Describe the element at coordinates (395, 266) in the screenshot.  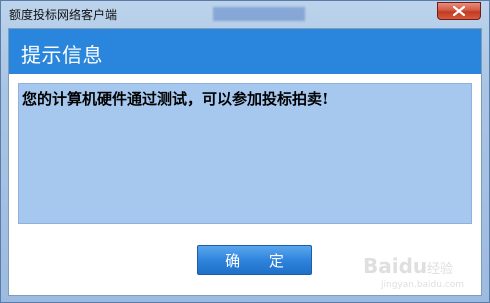
I see `watermark-logo: Baidu` at that location.